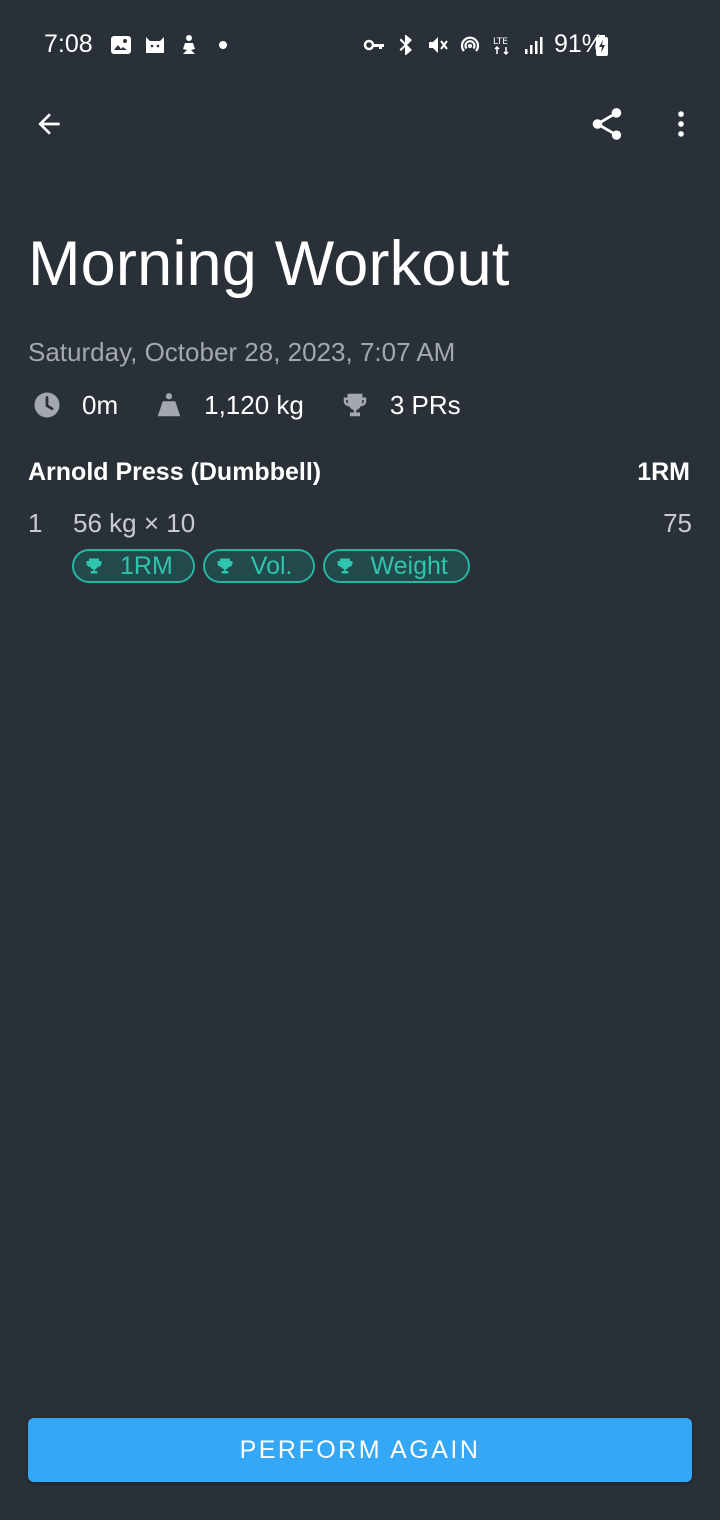 Image resolution: width=720 pixels, height=1520 pixels. What do you see at coordinates (100, 404) in the screenshot?
I see `duration-value: 0m` at bounding box center [100, 404].